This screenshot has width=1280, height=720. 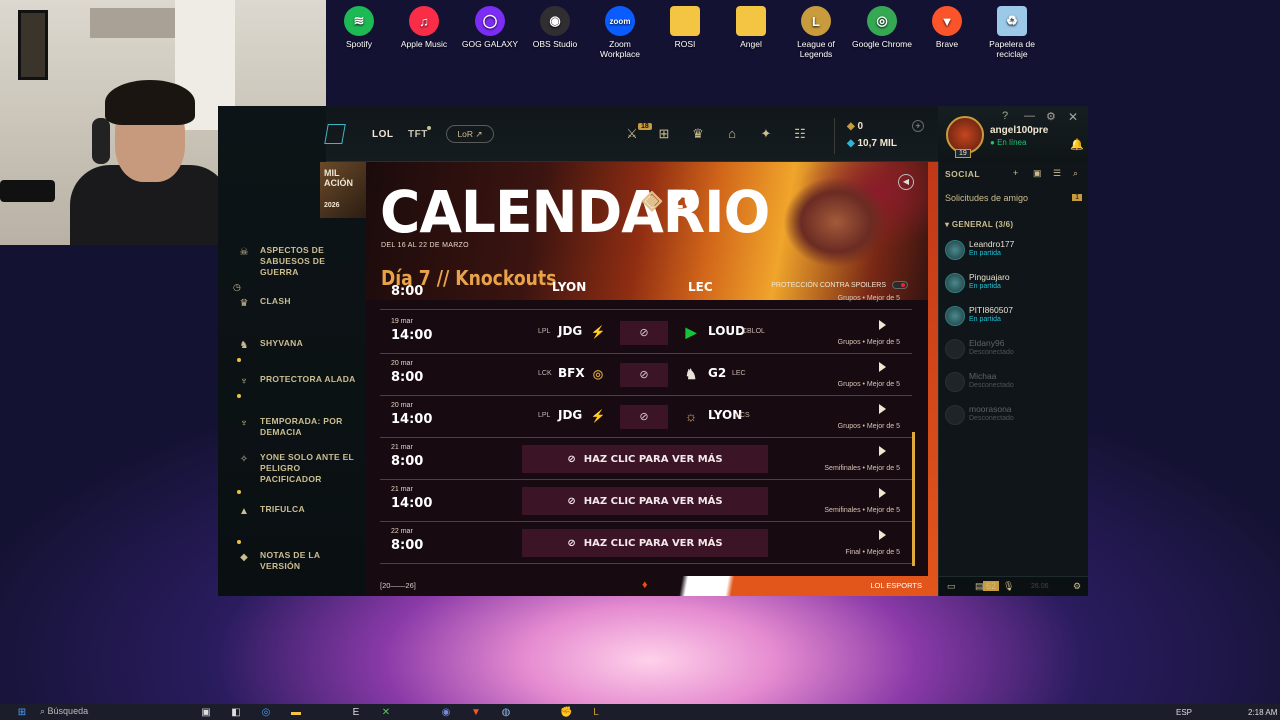 I want to click on social-footer: ▭ ▤ 62 🎙 26.06 ⚙, so click(x=1013, y=586).